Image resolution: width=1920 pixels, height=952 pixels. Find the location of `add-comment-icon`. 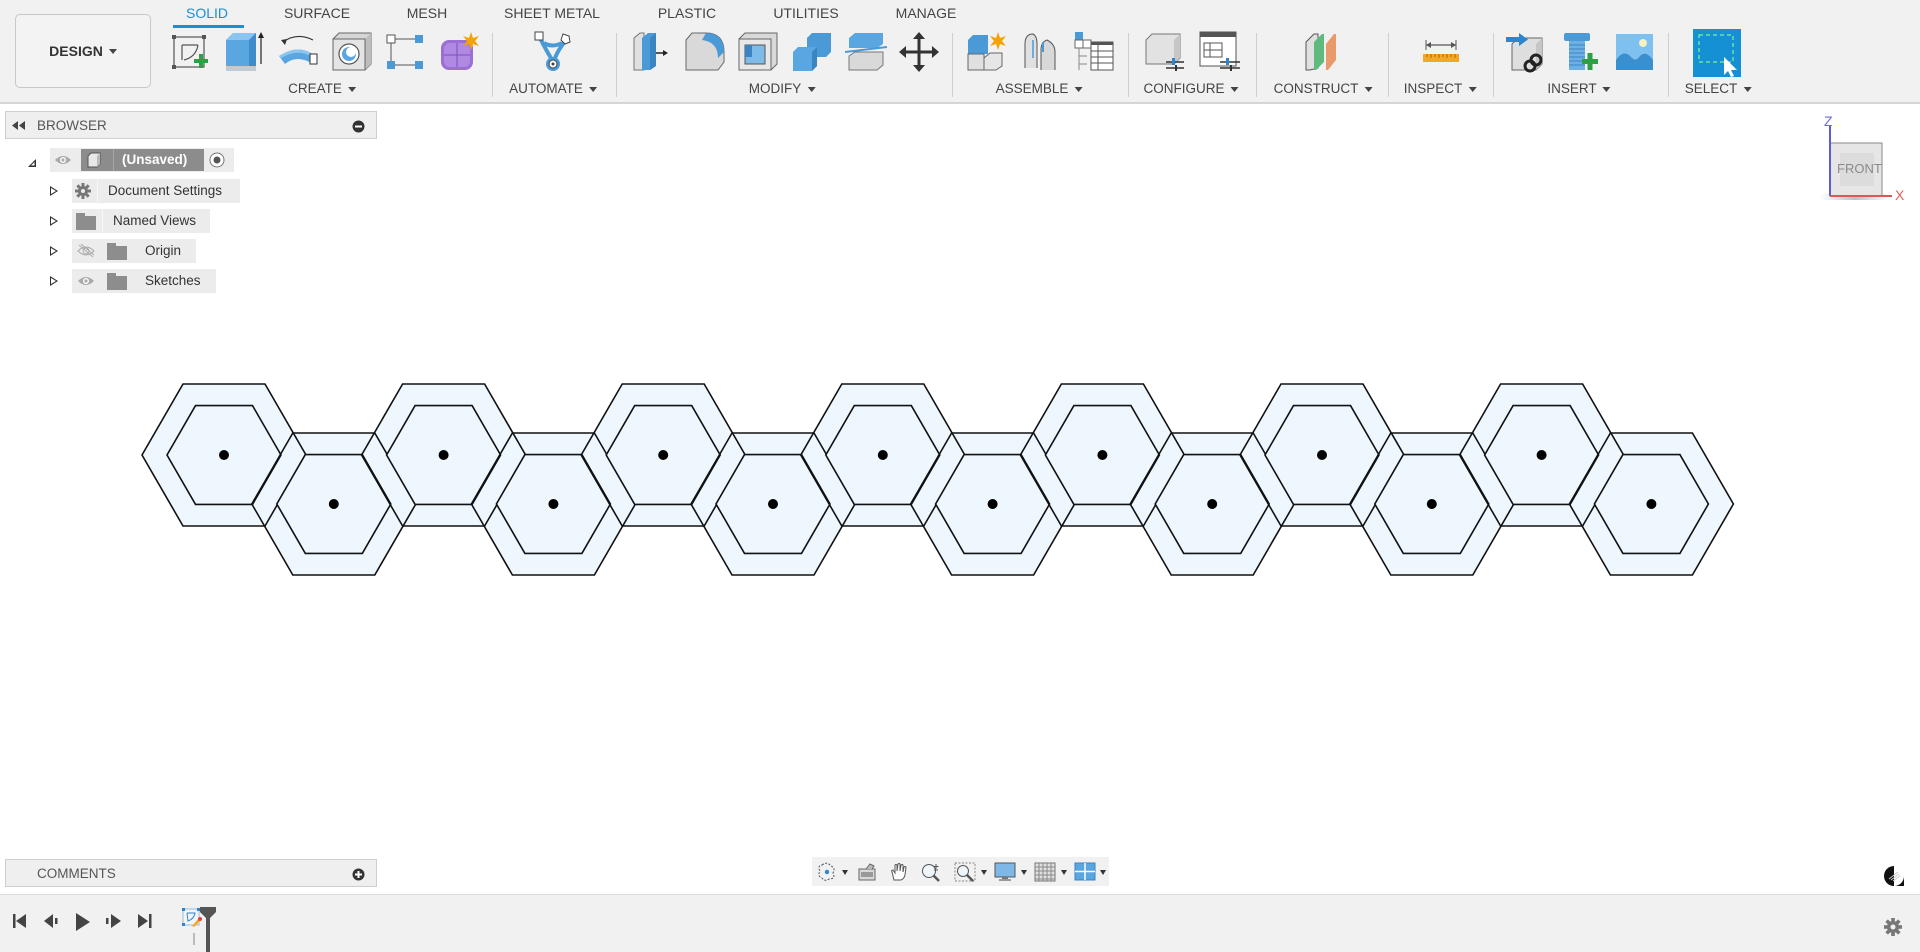

add-comment-icon is located at coordinates (358, 874).